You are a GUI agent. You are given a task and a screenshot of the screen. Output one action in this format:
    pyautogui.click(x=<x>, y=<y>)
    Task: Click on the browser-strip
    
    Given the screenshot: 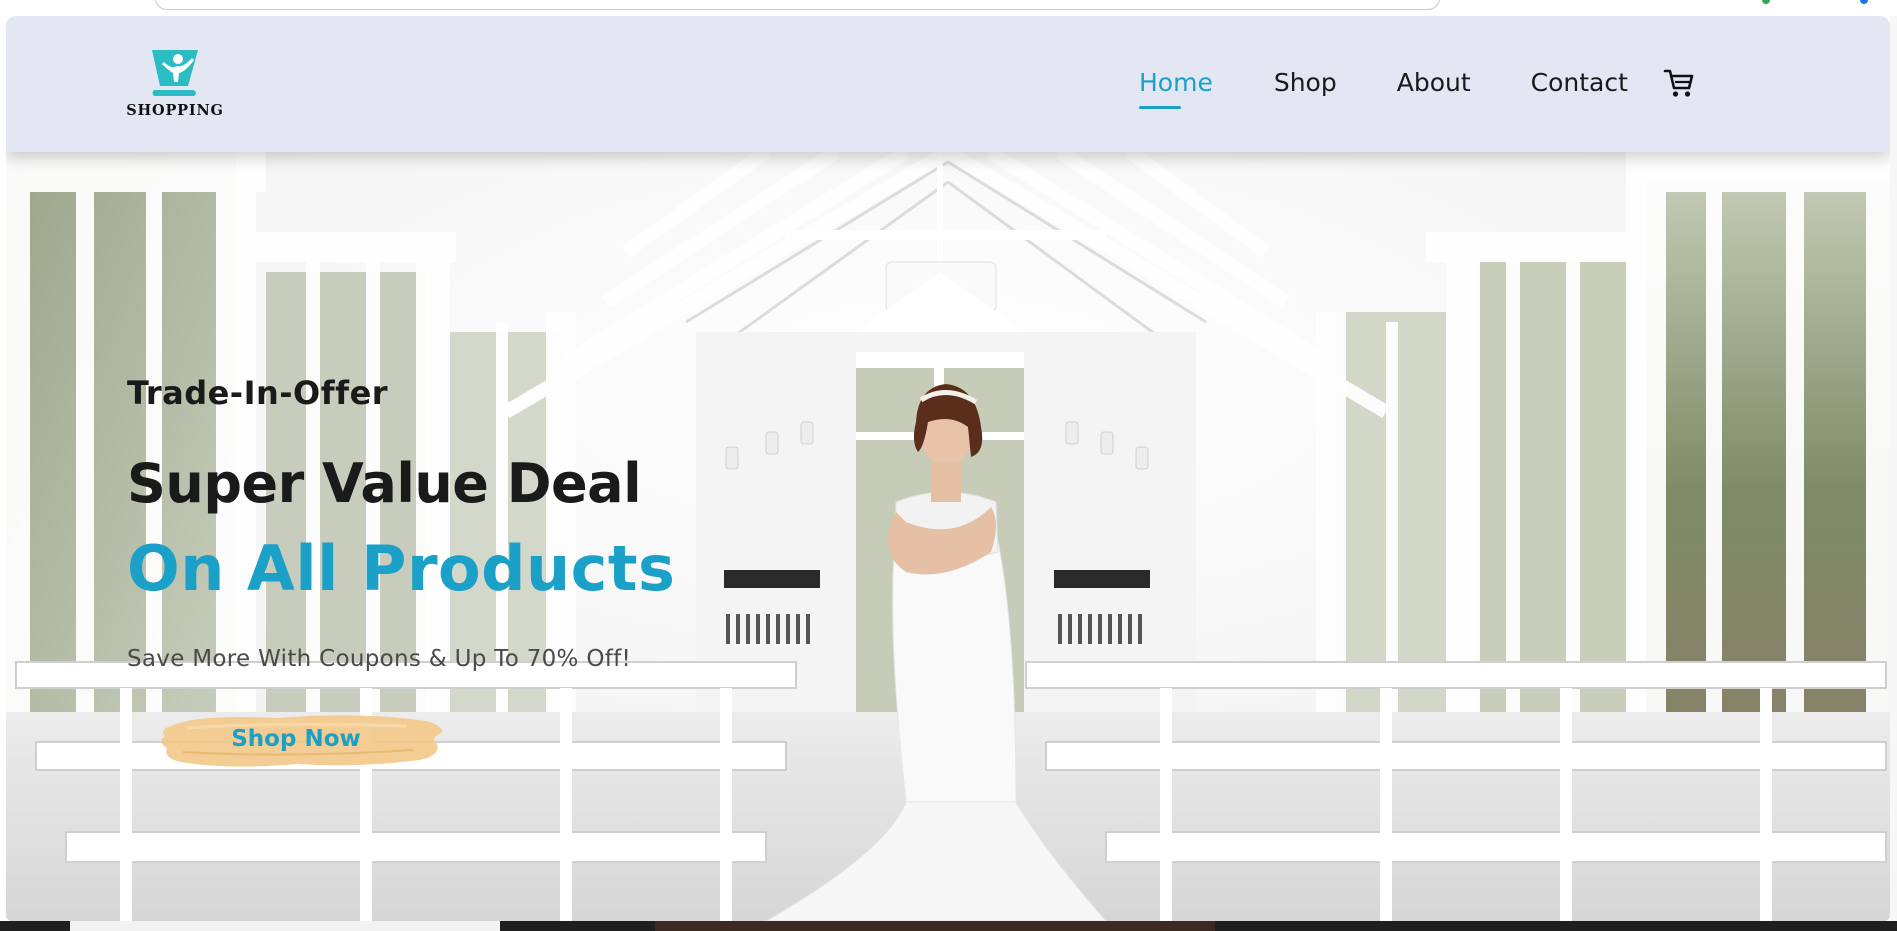 What is the action you would take?
    pyautogui.click(x=948, y=8)
    